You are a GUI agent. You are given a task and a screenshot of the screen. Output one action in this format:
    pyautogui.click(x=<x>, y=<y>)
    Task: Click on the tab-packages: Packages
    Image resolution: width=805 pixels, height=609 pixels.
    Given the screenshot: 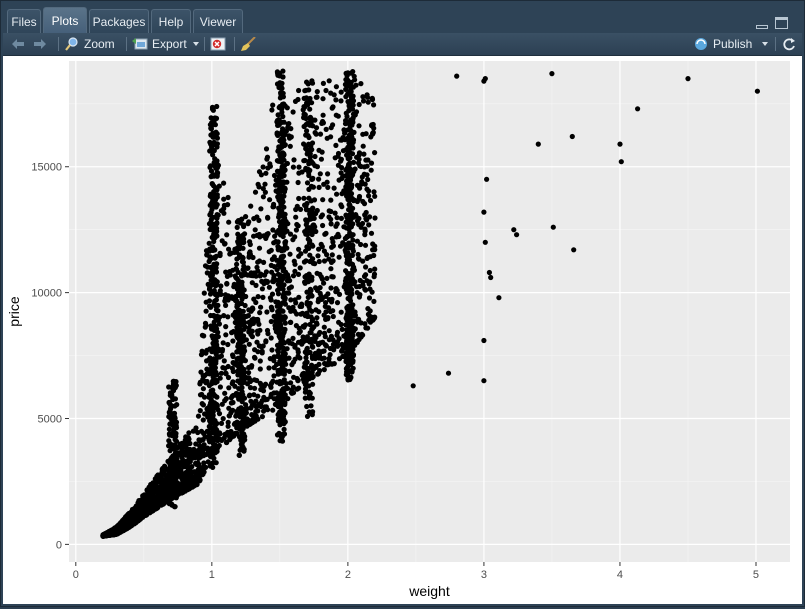 What is the action you would take?
    pyautogui.click(x=119, y=21)
    